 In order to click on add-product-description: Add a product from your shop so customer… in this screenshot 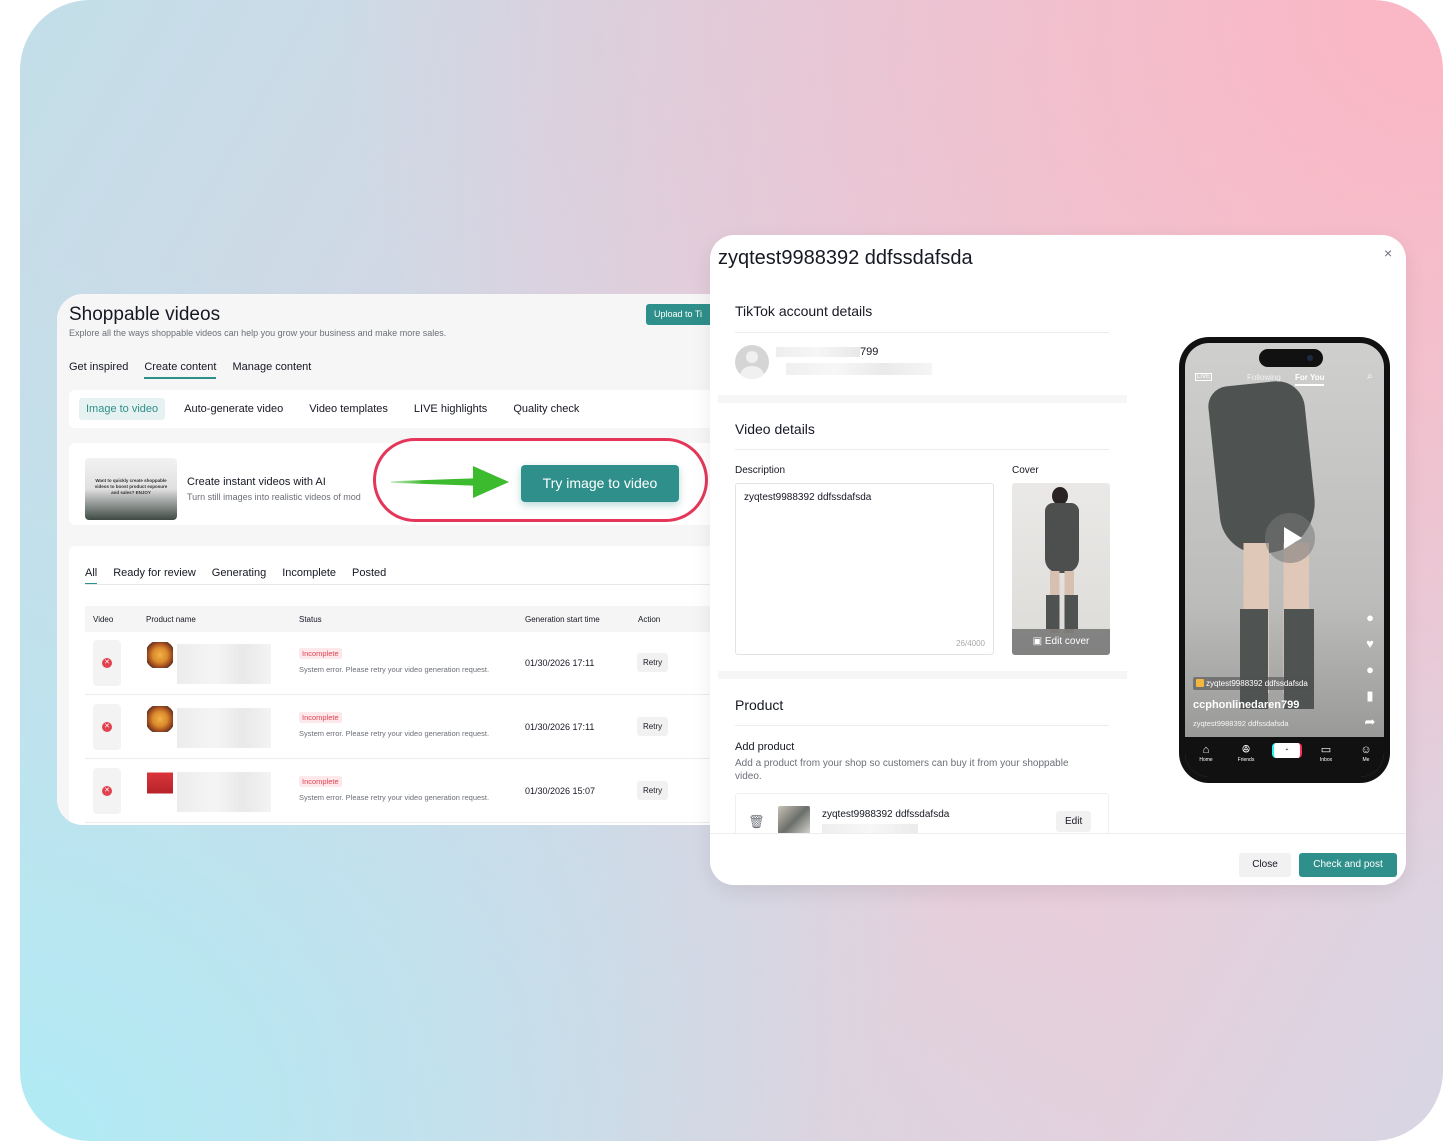, I will do `click(902, 770)`.